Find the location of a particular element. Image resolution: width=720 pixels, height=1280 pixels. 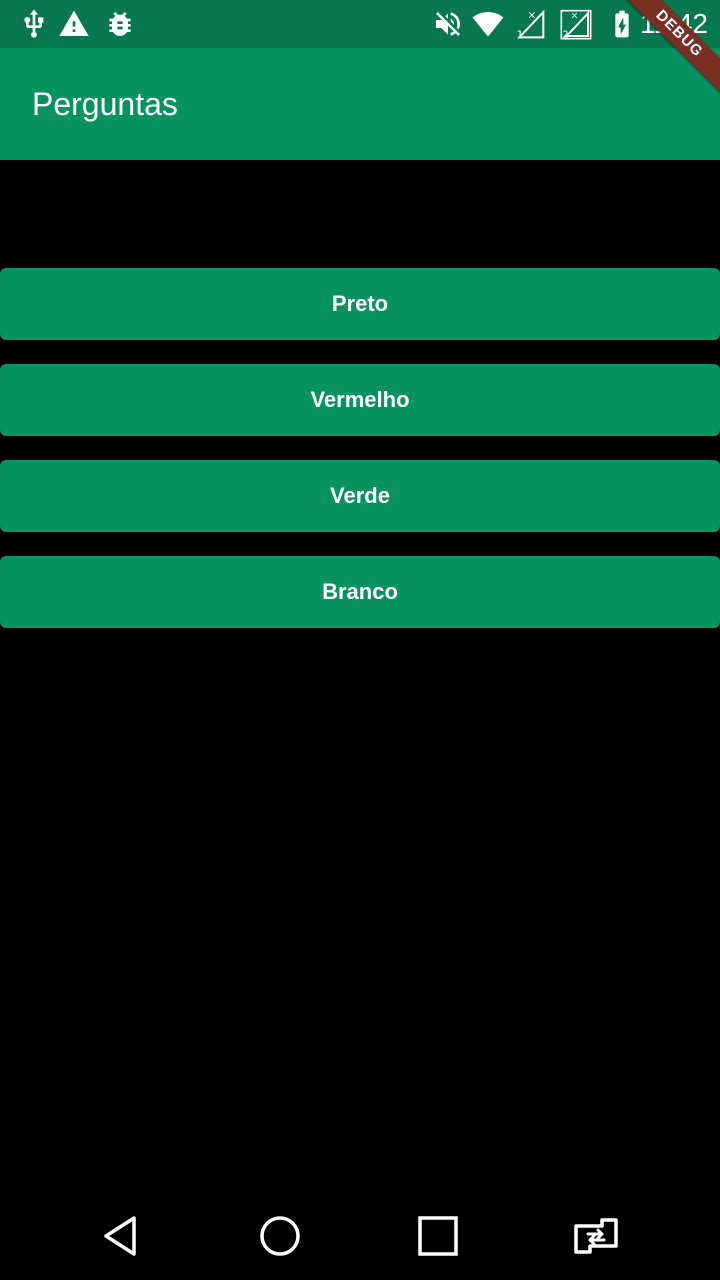

usb-icon is located at coordinates (34, 23).